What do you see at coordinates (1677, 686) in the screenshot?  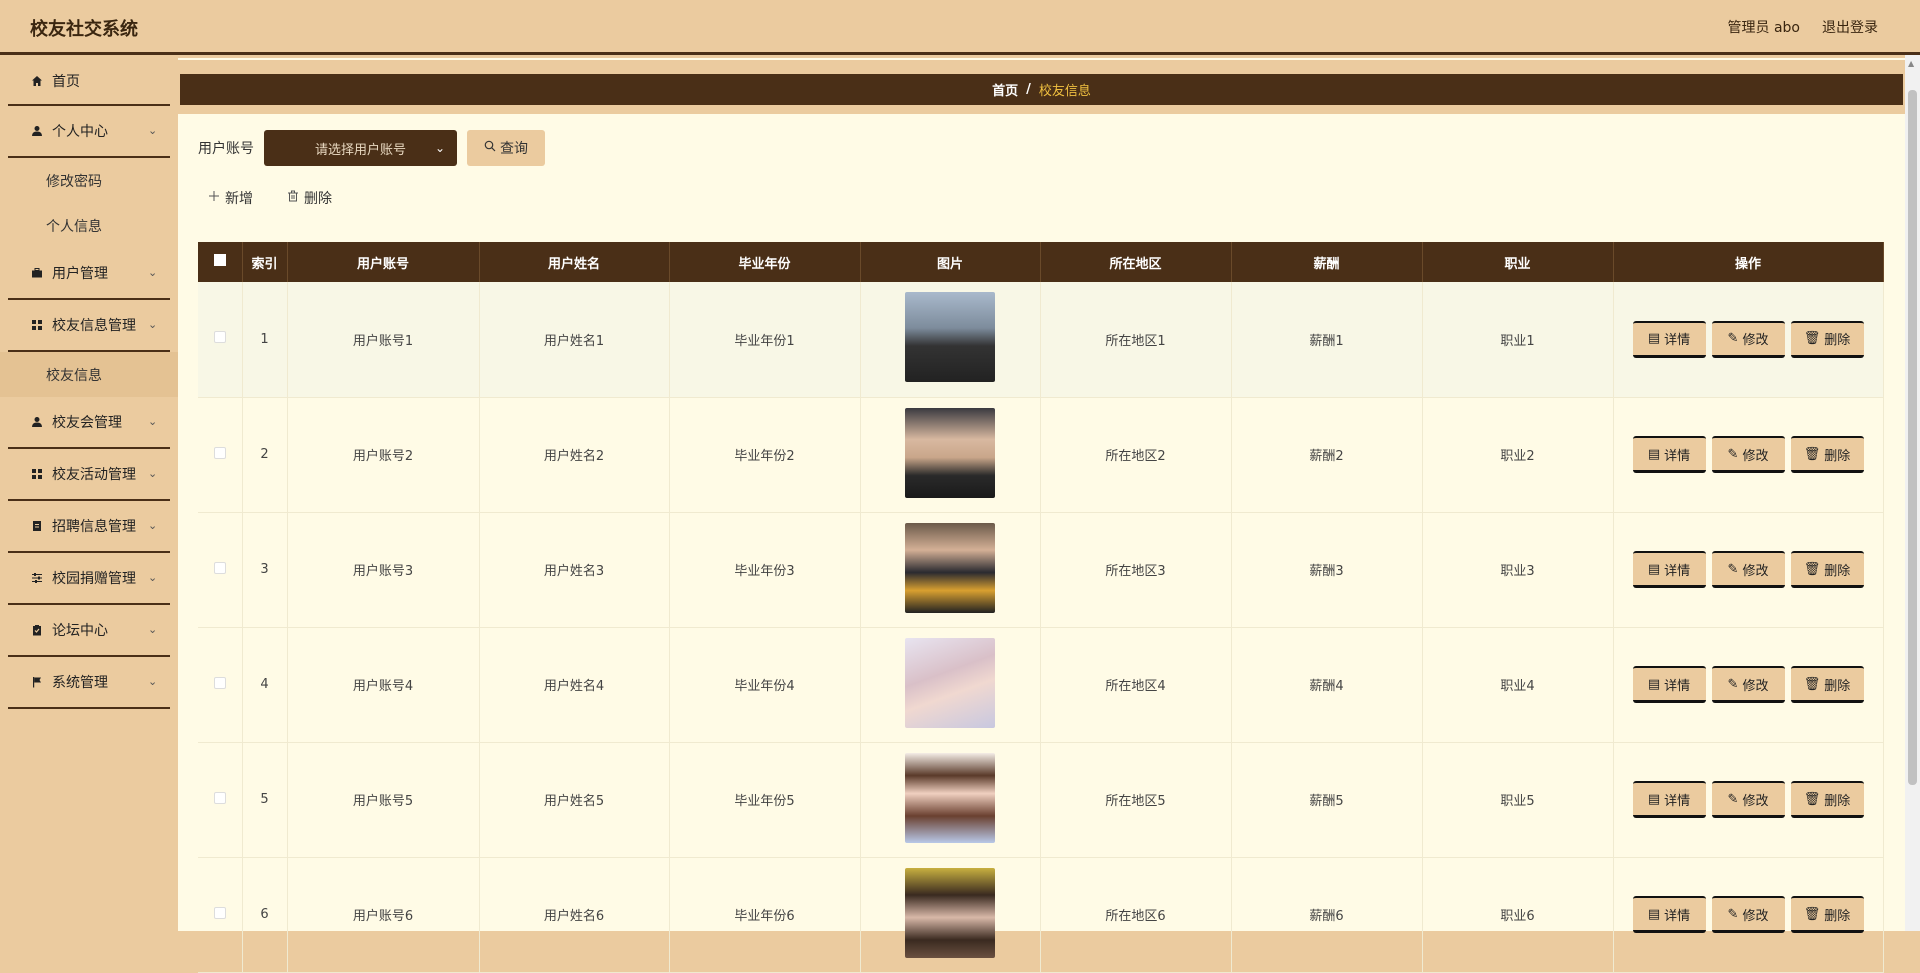 I see `detail-label: 详情` at bounding box center [1677, 686].